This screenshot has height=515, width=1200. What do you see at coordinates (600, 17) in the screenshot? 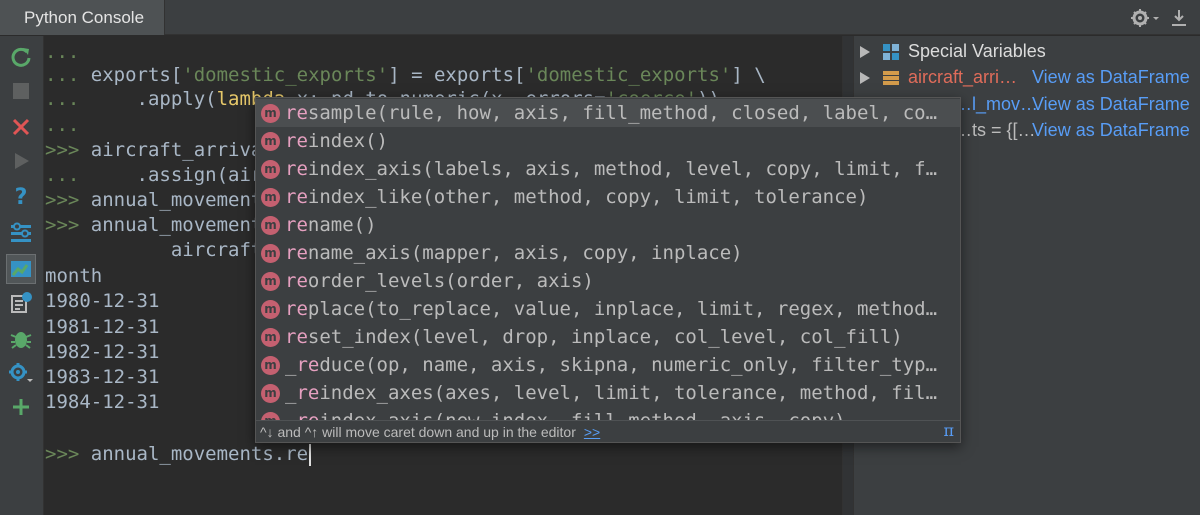
I see `title-bar: Python Console` at bounding box center [600, 17].